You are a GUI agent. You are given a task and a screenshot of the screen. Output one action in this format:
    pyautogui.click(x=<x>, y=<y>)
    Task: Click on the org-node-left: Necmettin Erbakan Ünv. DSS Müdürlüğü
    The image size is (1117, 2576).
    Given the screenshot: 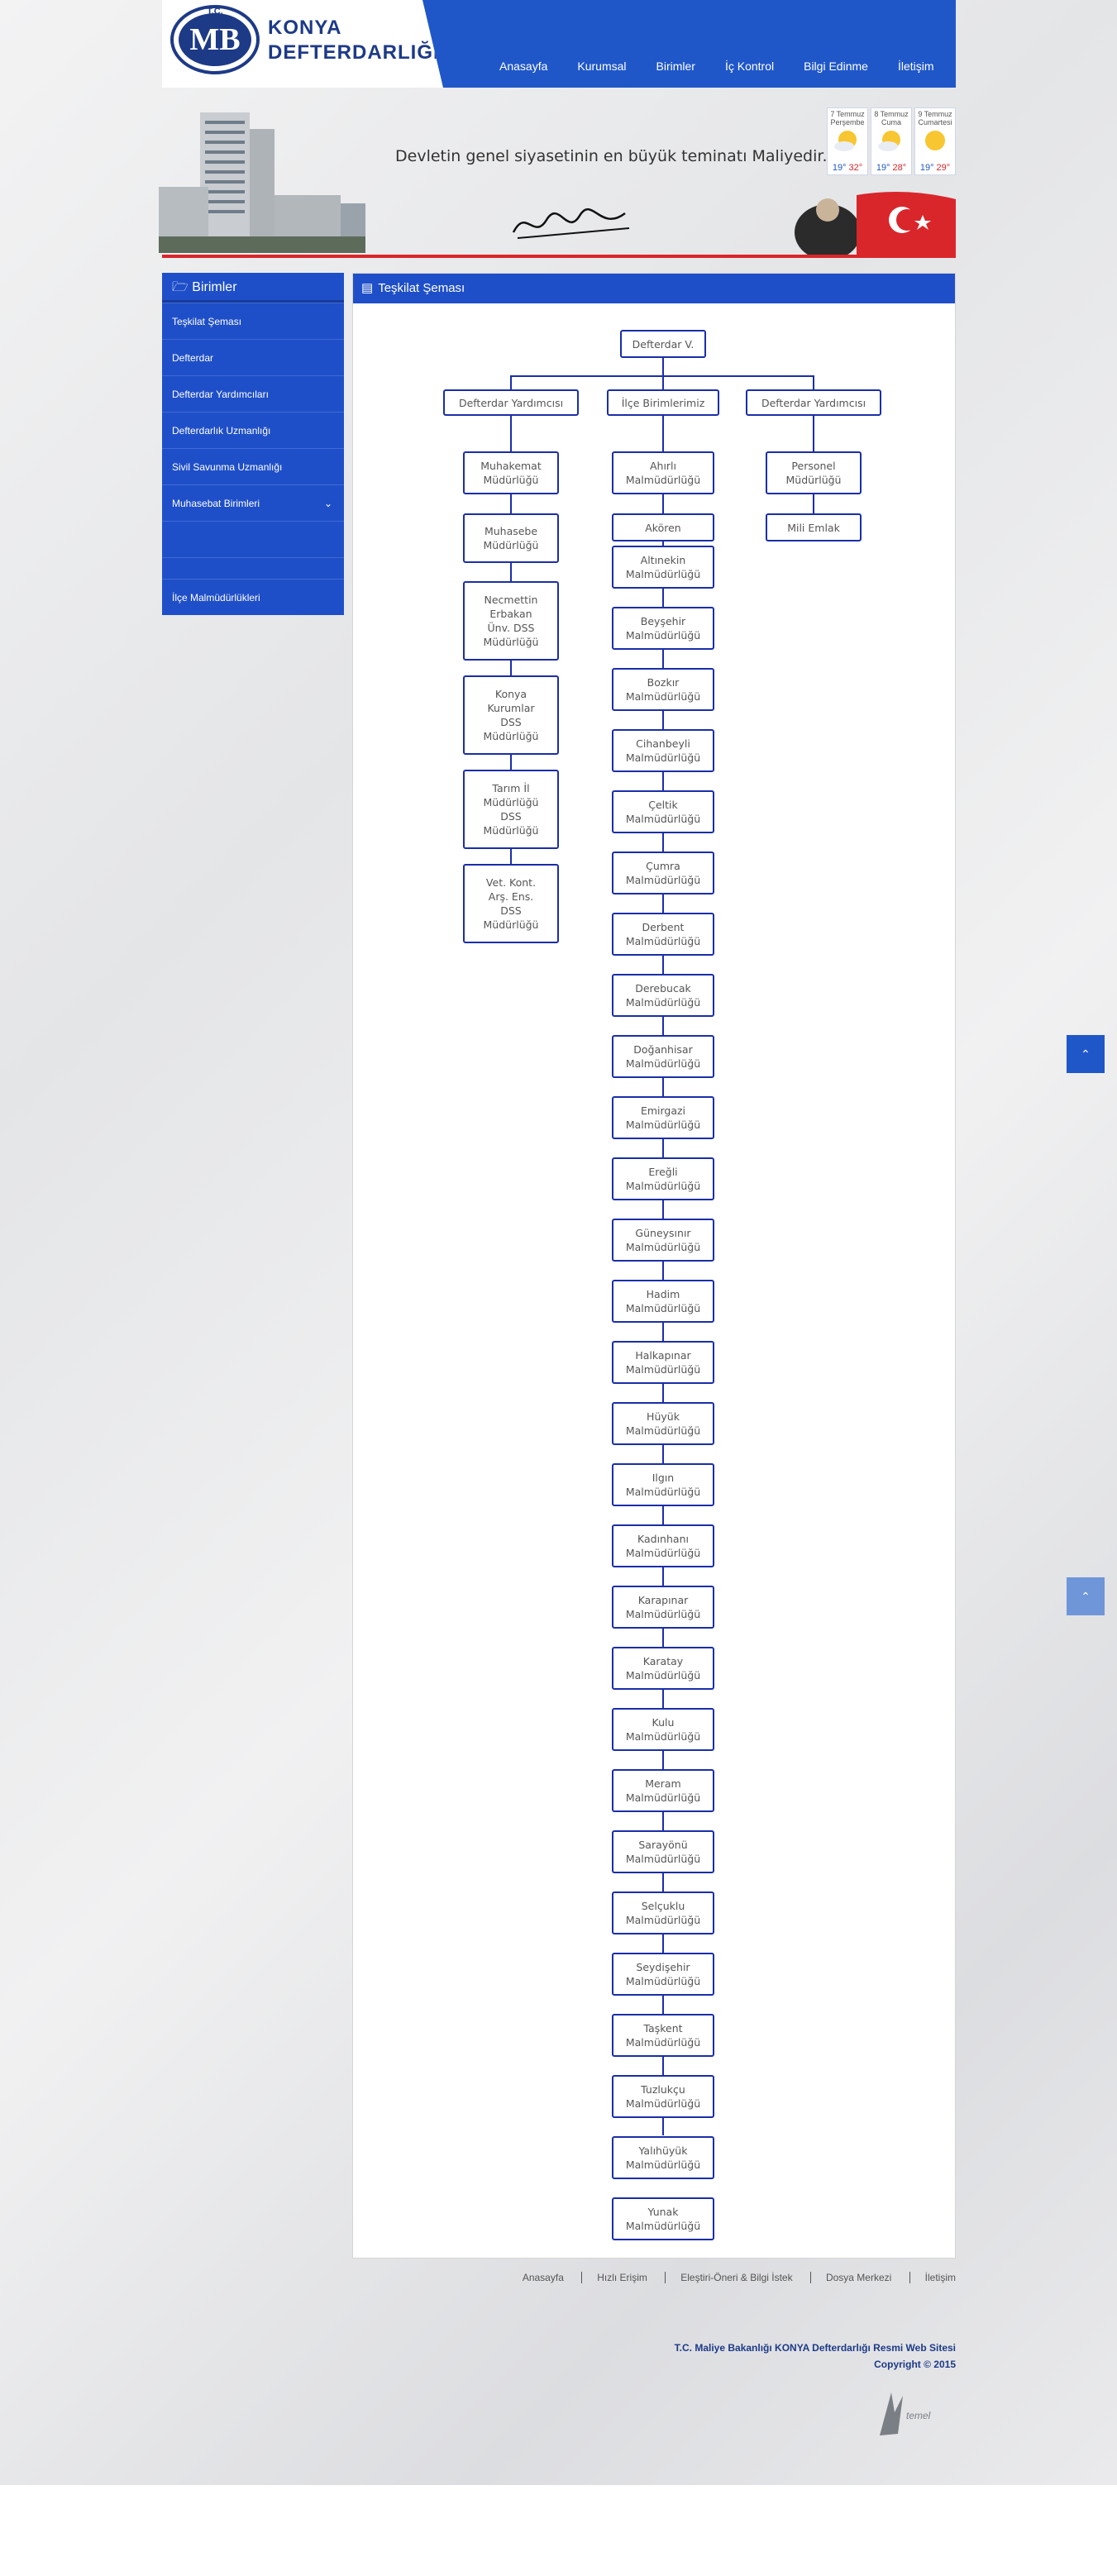 What is the action you would take?
    pyautogui.click(x=511, y=621)
    